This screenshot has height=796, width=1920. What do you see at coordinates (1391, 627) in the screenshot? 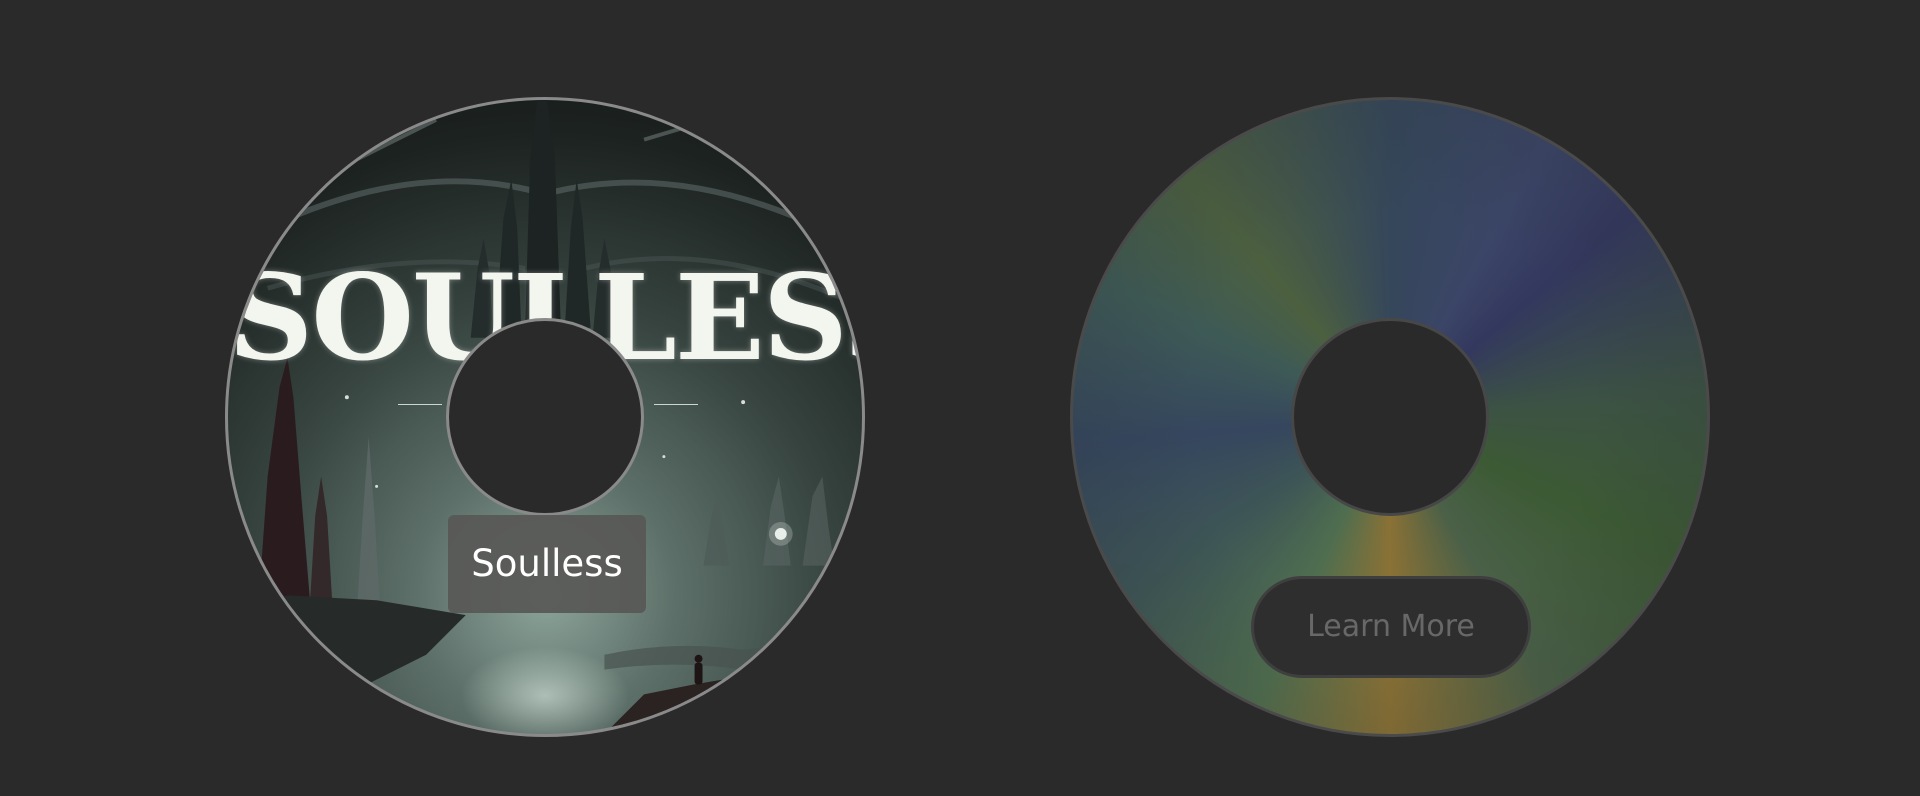
I see `learn-more-button: Learn More` at bounding box center [1391, 627].